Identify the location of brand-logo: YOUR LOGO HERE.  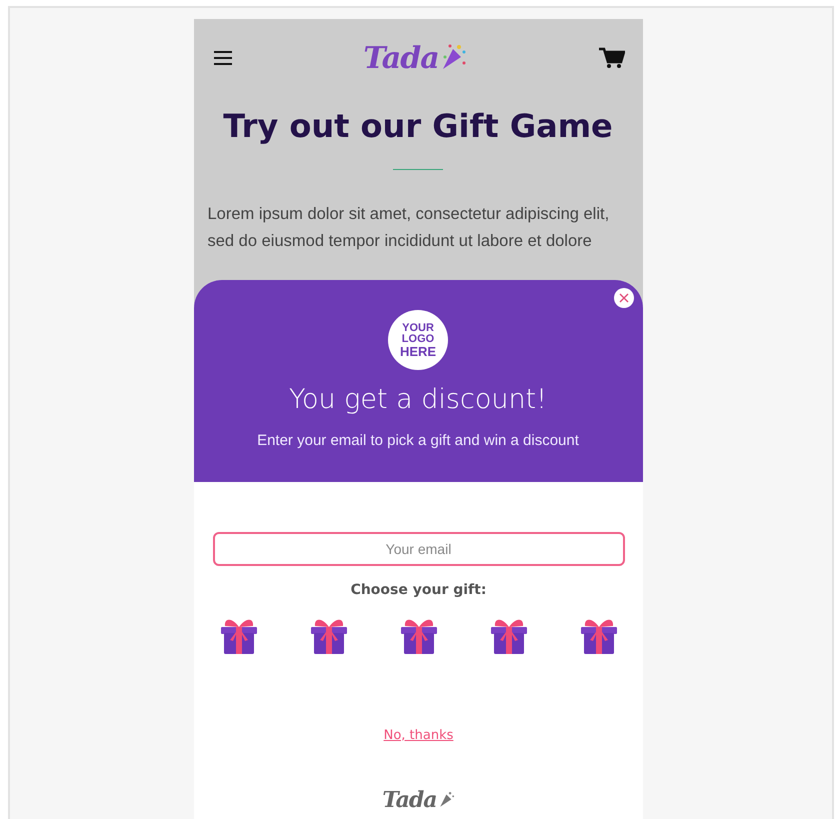
(418, 340).